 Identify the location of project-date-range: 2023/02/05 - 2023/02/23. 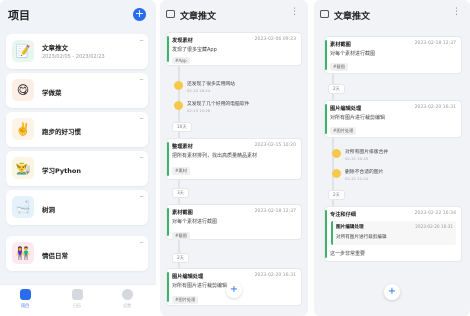
(73, 57).